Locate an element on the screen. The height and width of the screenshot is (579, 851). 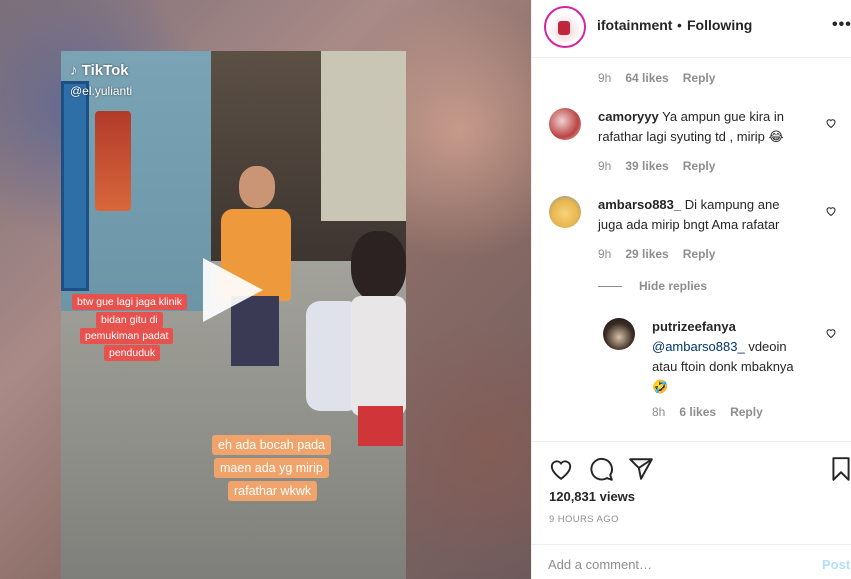
likes-count: 29 likes is located at coordinates (646, 254).